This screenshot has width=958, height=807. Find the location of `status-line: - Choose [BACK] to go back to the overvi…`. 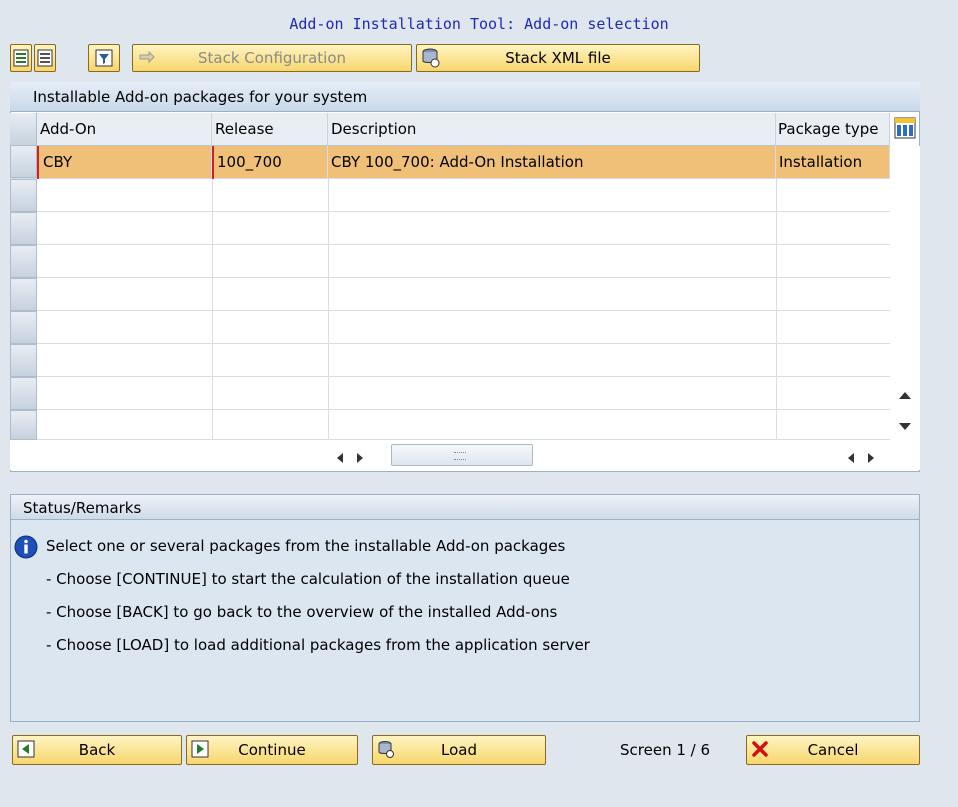

status-line: - Choose [BACK] to go back to the overvi… is located at coordinates (302, 612).